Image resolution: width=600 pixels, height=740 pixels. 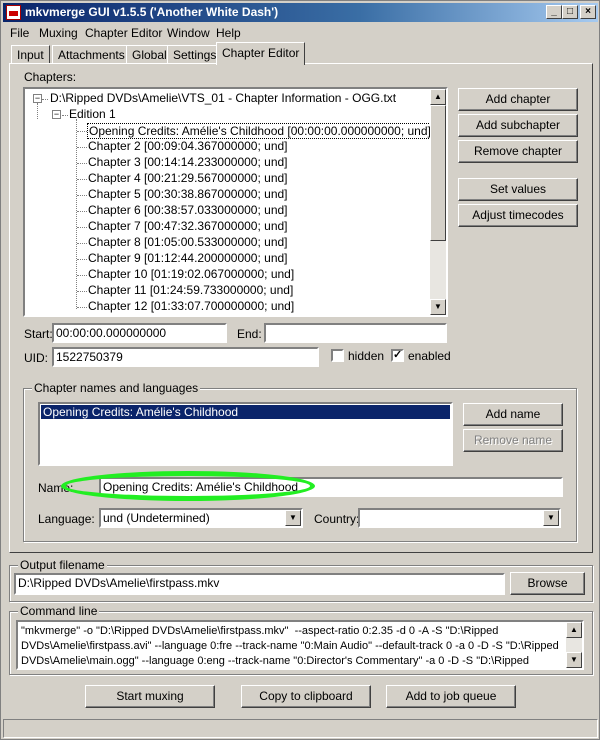 I want to click on chapter-item: Chapter 5 [00:30:38.867000000; und], so click(x=188, y=195).